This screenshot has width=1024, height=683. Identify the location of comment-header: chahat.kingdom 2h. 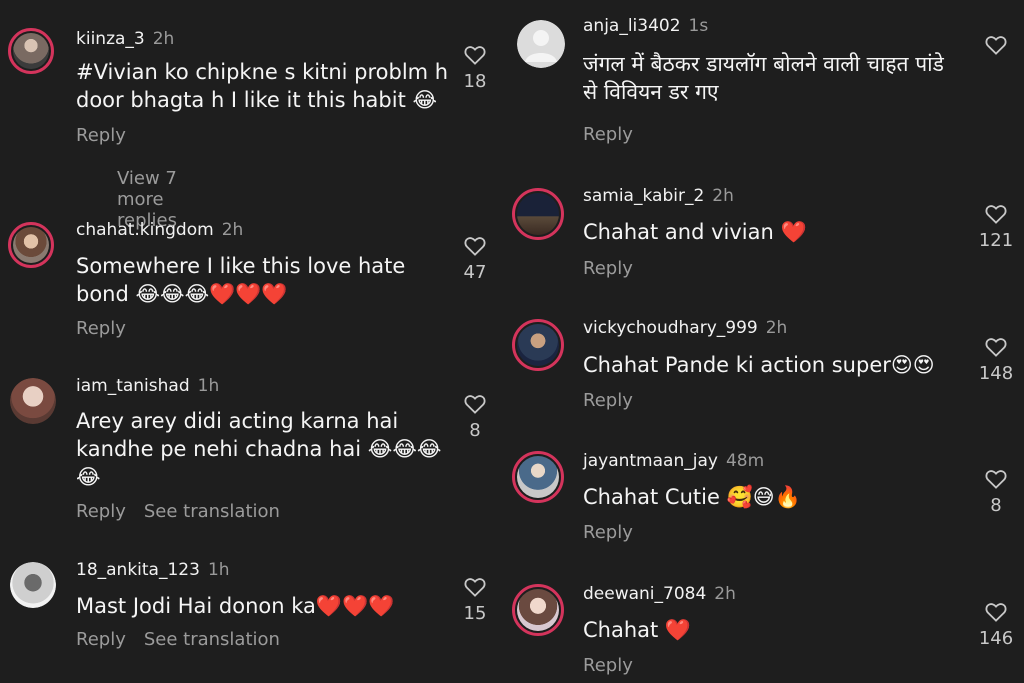
(159, 230).